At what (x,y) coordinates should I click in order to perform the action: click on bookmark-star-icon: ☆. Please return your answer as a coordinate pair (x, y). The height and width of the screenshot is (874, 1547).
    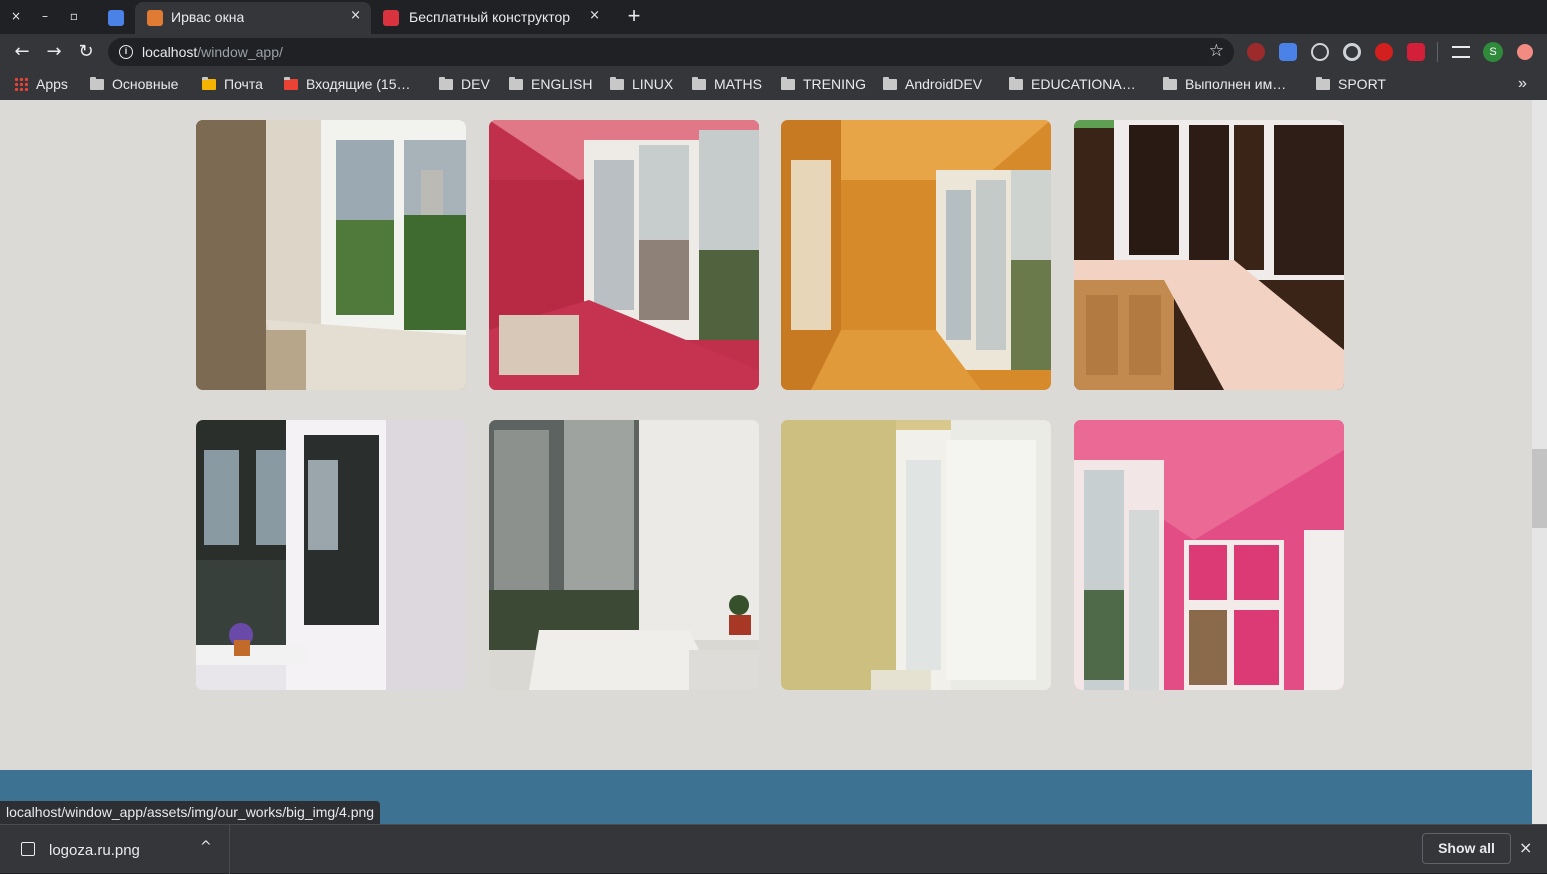
    Looking at the image, I should click on (1216, 51).